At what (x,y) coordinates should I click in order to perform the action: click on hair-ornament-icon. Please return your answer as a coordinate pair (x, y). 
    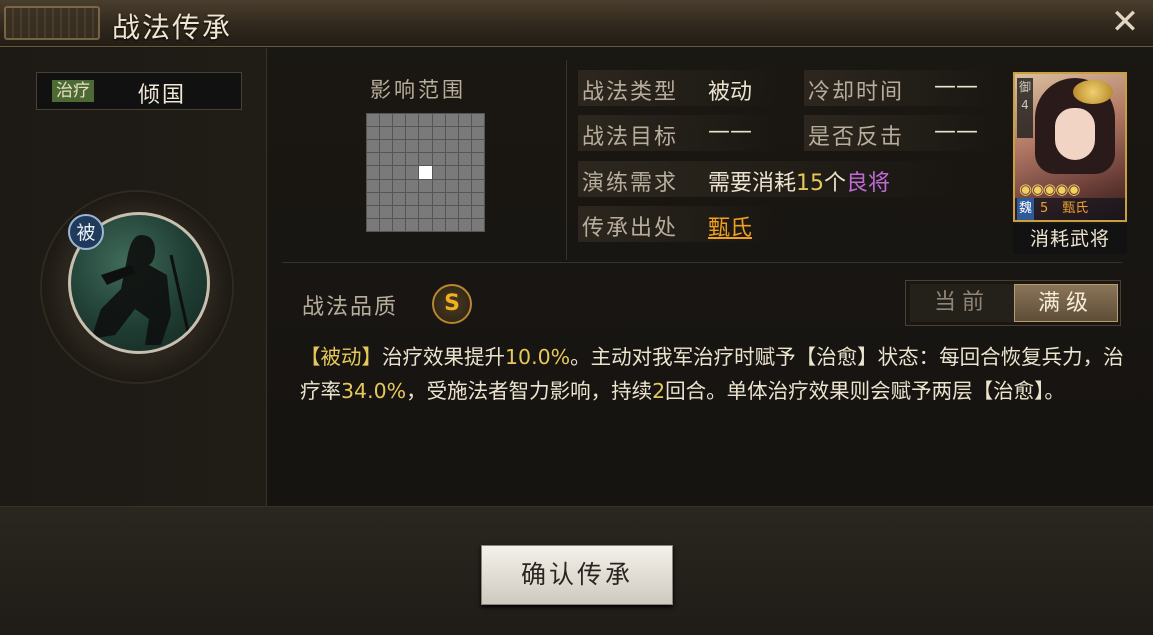
    Looking at the image, I should click on (1093, 92).